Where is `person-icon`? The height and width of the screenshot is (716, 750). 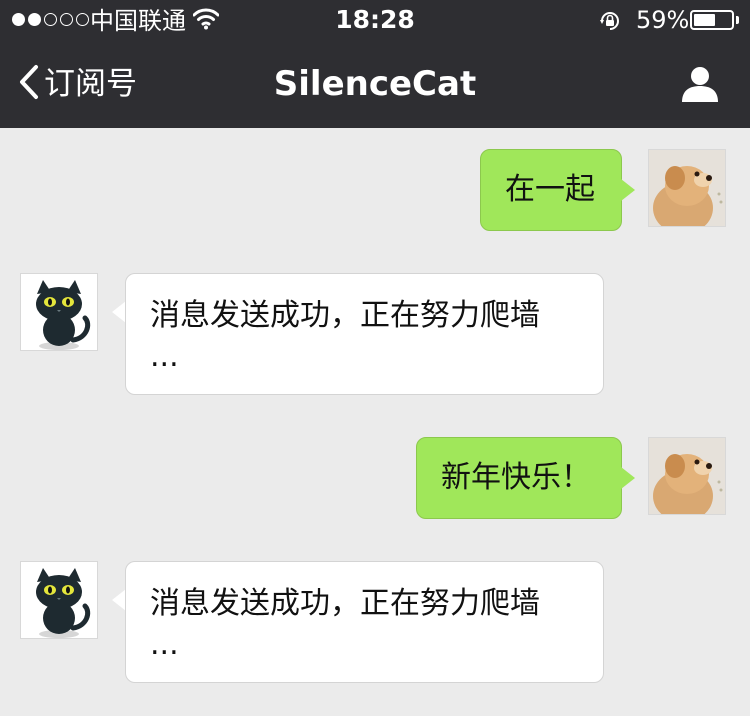
person-icon is located at coordinates (700, 87).